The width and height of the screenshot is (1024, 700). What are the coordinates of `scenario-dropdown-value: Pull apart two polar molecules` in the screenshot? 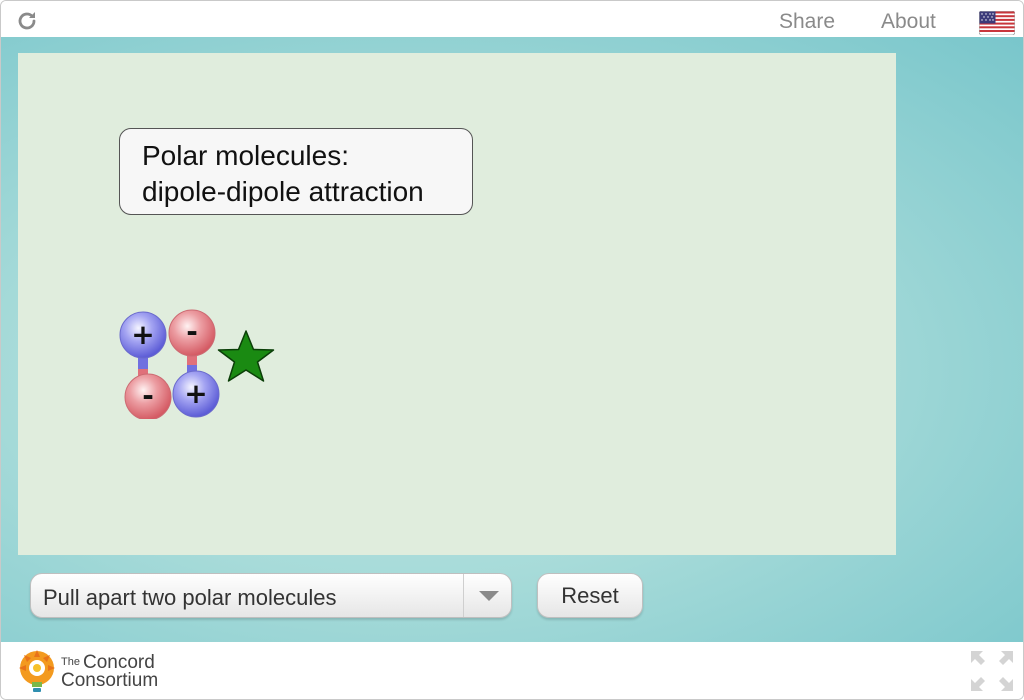 It's located at (190, 597).